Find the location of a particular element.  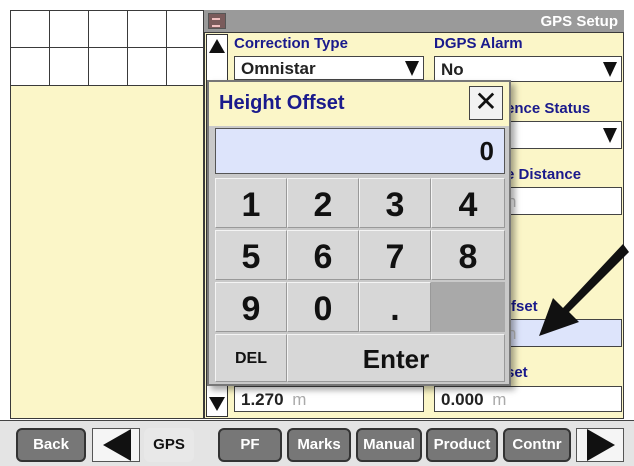

key-0: 0 is located at coordinates (323, 307).